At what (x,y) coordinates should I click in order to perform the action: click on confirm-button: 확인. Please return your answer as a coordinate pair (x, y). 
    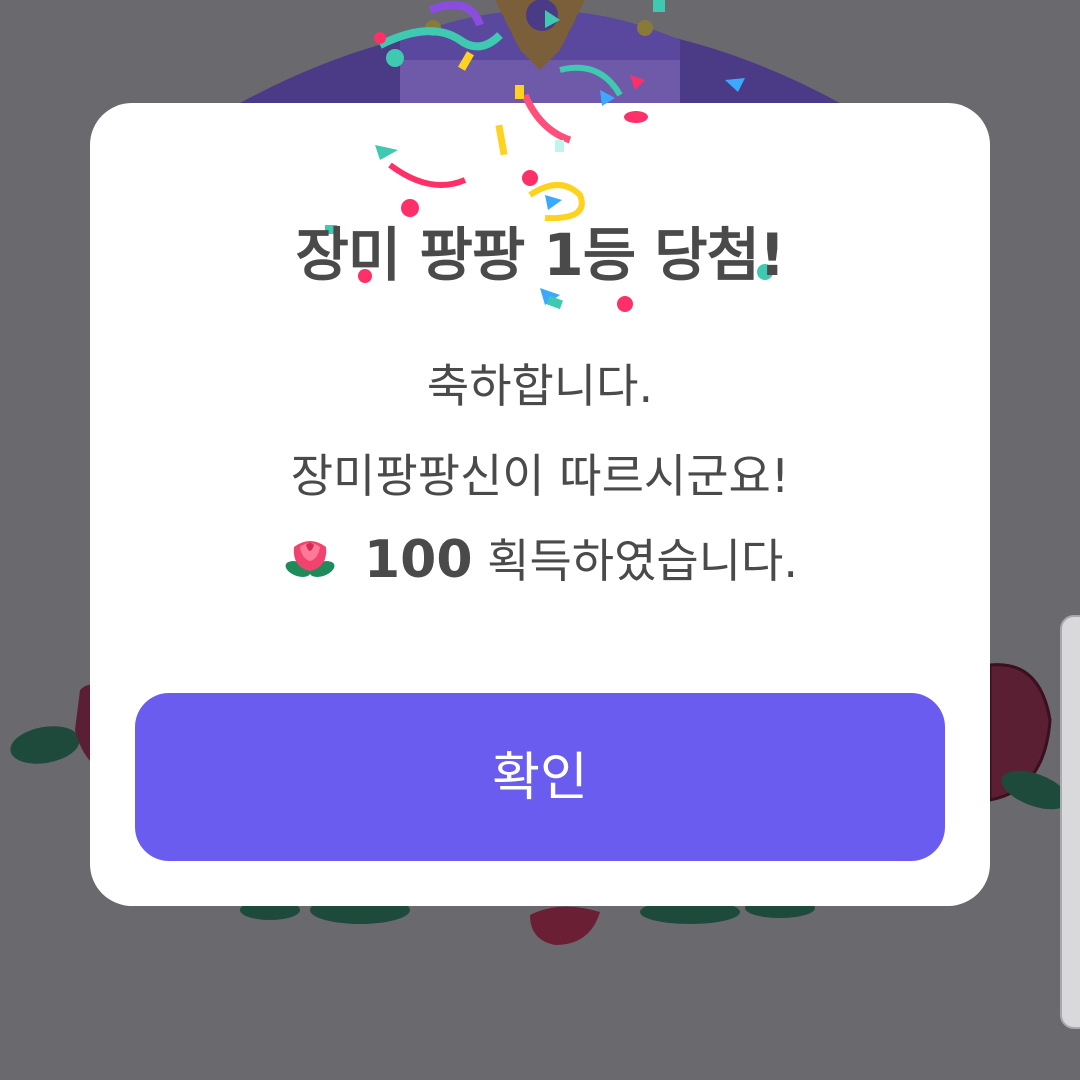
    Looking at the image, I should click on (540, 777).